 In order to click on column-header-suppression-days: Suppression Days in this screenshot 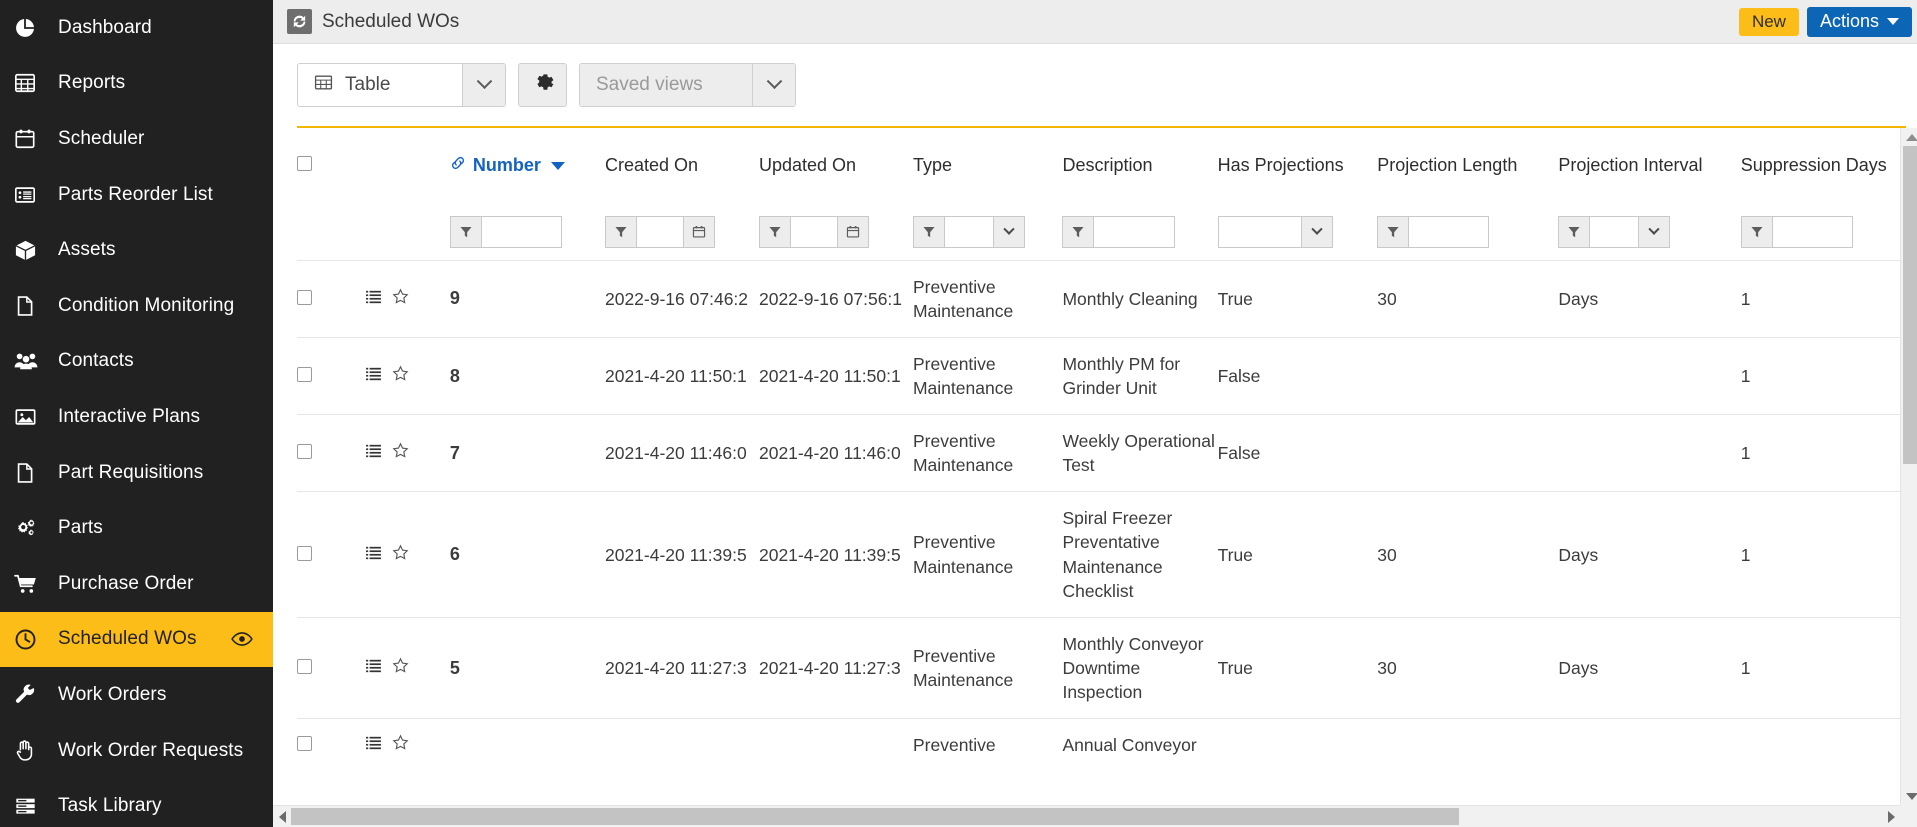, I will do `click(1829, 166)`.